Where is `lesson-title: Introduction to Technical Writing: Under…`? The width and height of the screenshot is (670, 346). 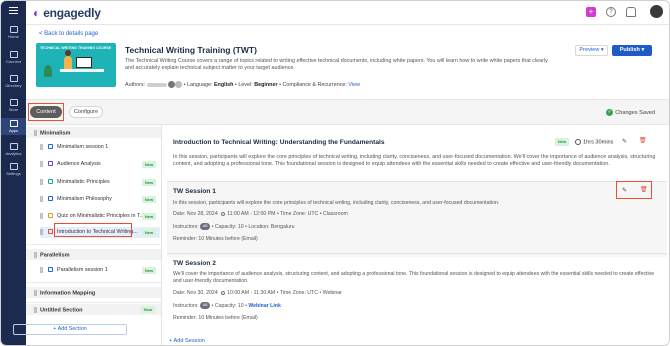
lesson-title: Introduction to Technical Writing: Under… is located at coordinates (279, 142).